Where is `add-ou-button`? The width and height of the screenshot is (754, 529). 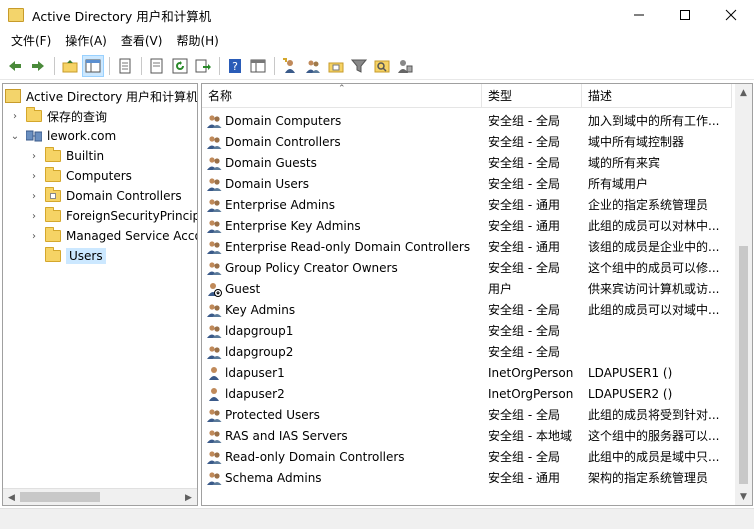
add-ou-button is located at coordinates (336, 66).